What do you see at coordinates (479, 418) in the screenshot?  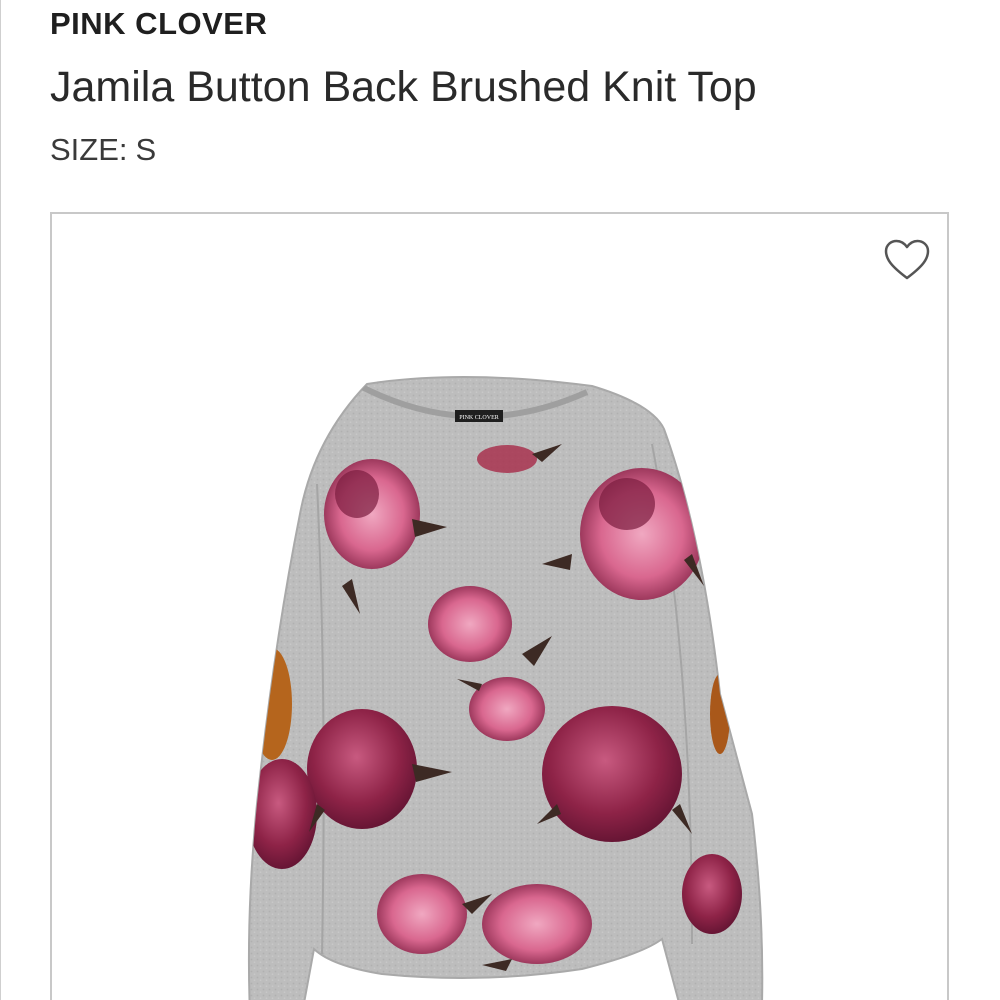 I see `brand-tag-text: PINK CLOVER` at bounding box center [479, 418].